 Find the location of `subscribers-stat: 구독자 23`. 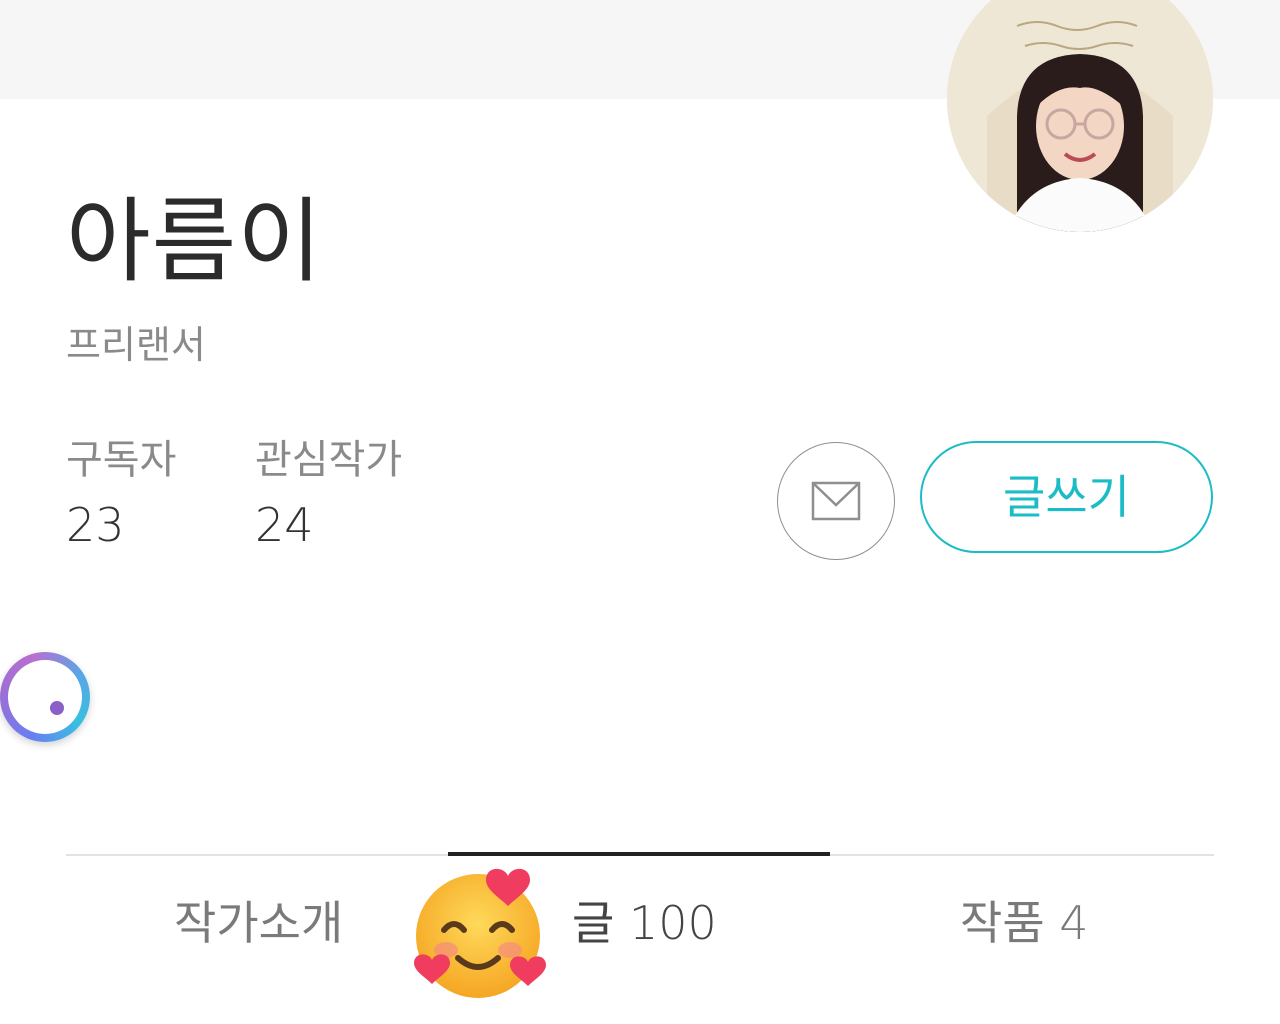

subscribers-stat: 구독자 23 is located at coordinates (121, 494).